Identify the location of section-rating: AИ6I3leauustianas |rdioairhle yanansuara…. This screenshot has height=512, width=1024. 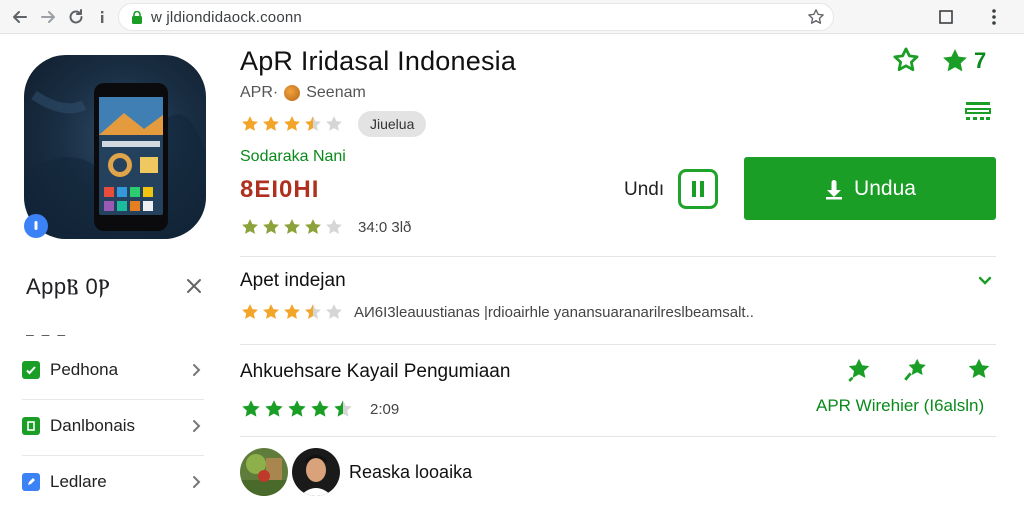
(497, 312).